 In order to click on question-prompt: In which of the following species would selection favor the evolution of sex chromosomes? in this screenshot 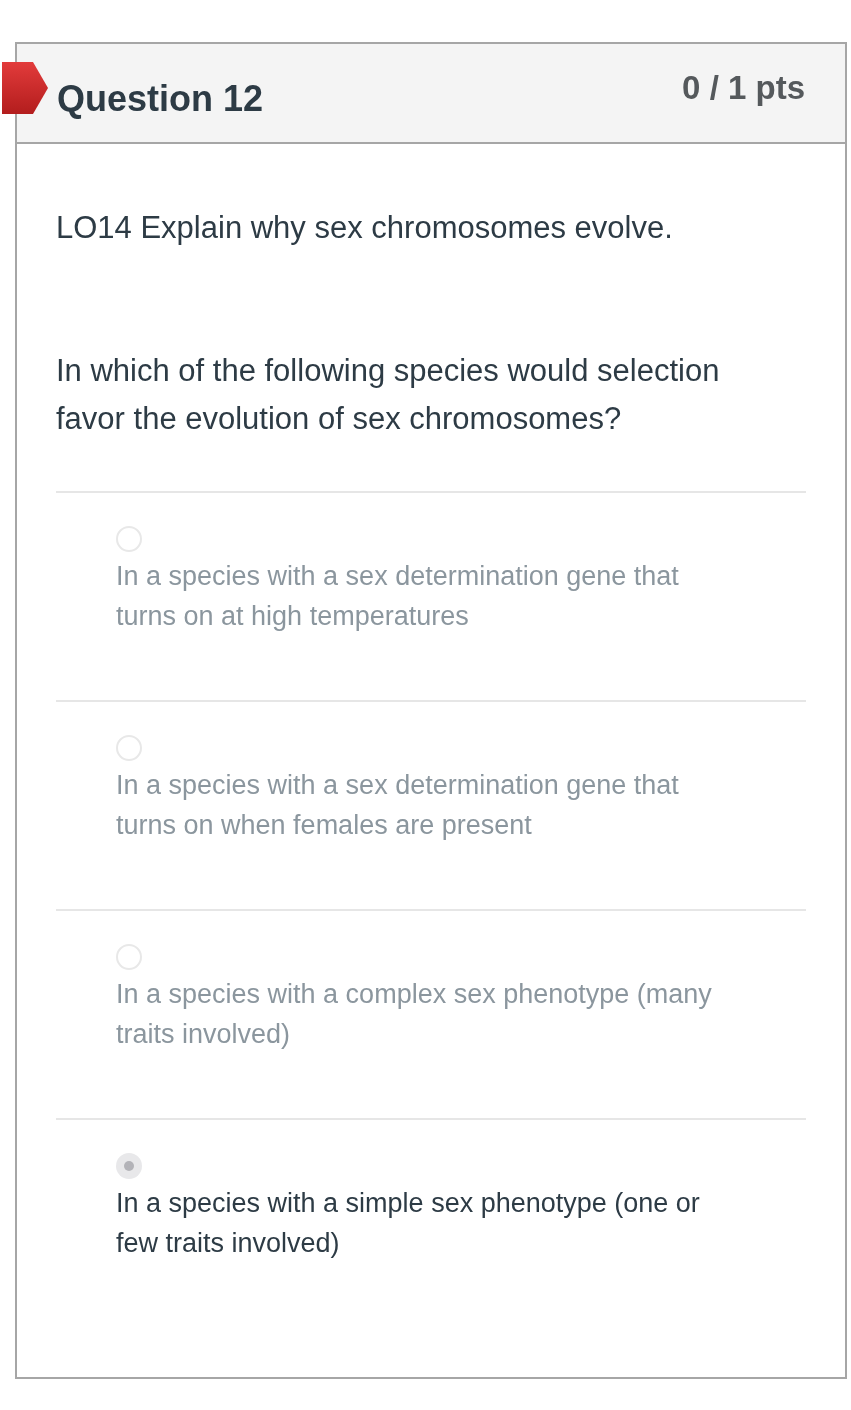, I will do `click(388, 395)`.